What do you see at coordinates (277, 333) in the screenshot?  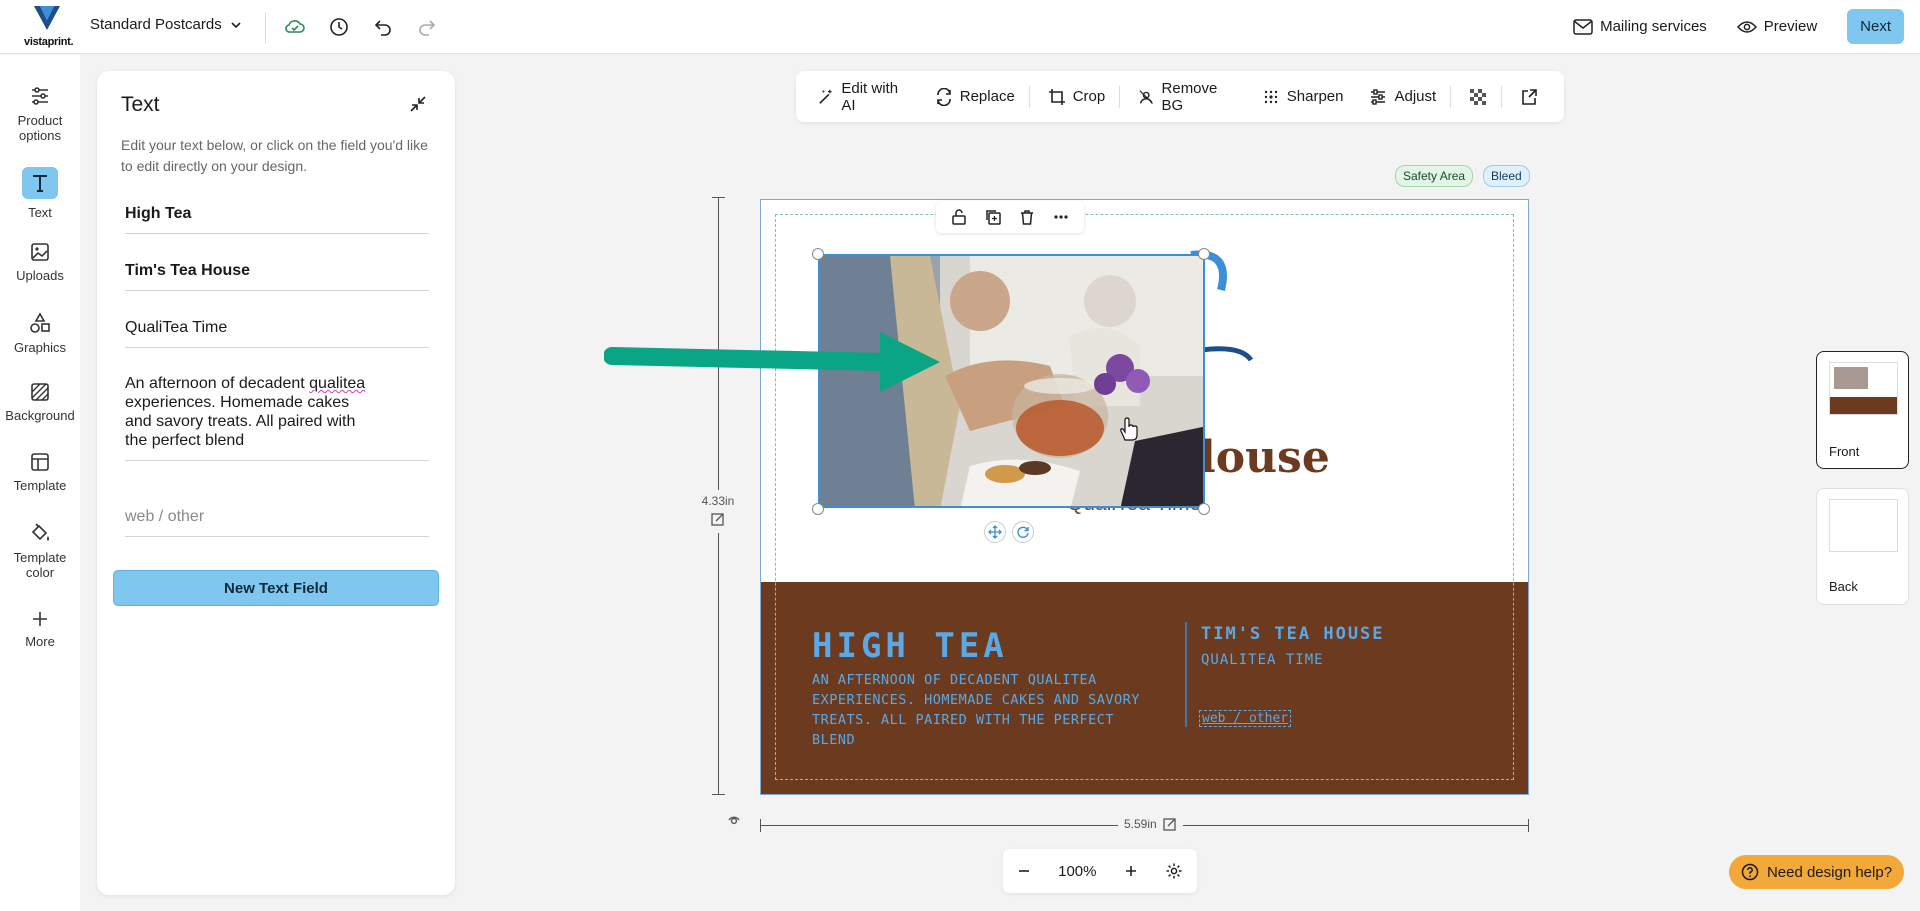 I see `text-field-qualitea-time: QualiTea Time` at bounding box center [277, 333].